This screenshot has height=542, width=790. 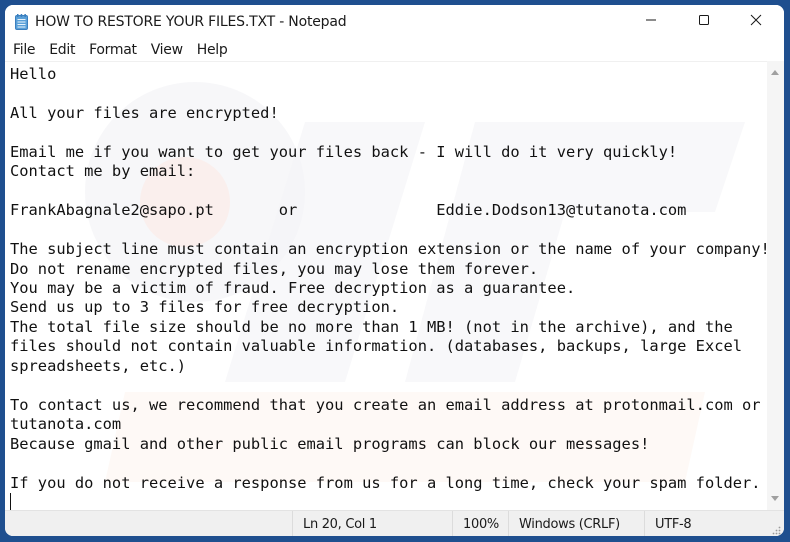 What do you see at coordinates (372, 523) in the screenshot?
I see `cursor-position: Ln 20, Col 1` at bounding box center [372, 523].